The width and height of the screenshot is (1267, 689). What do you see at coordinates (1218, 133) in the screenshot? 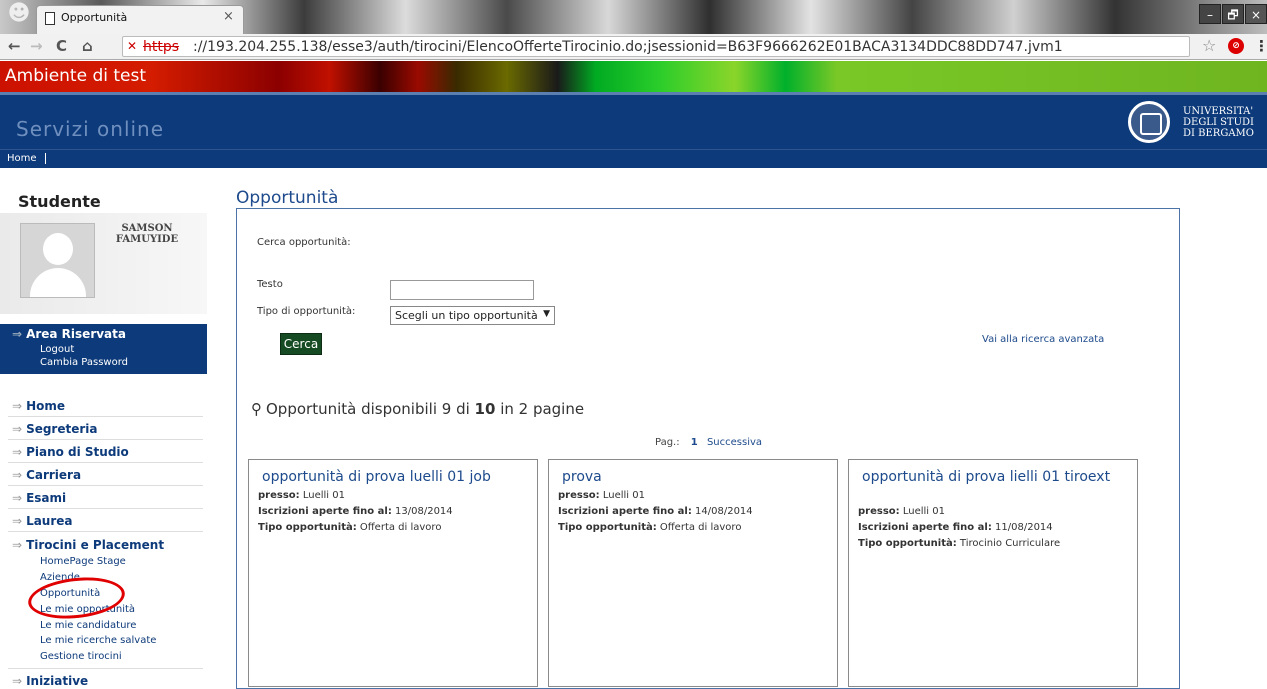
I see `uni-line: DI BERGAMO` at bounding box center [1218, 133].